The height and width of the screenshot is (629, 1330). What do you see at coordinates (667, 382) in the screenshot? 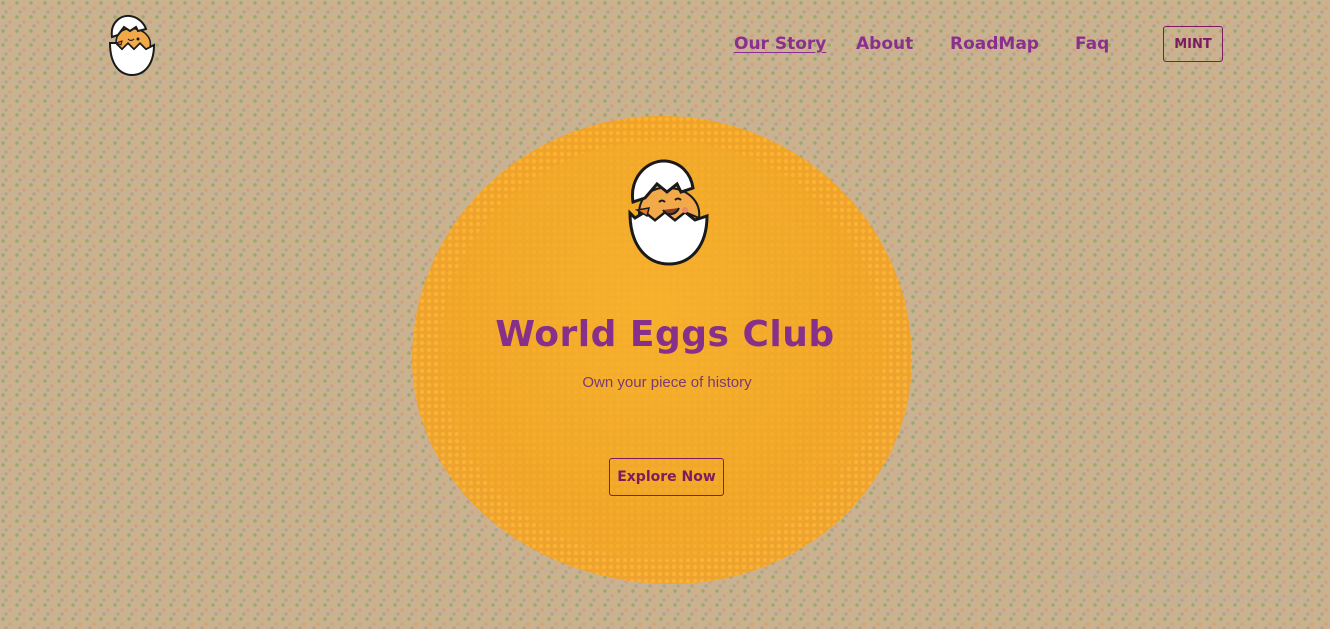
I see `hero-subtitle: Own your piece of history` at bounding box center [667, 382].